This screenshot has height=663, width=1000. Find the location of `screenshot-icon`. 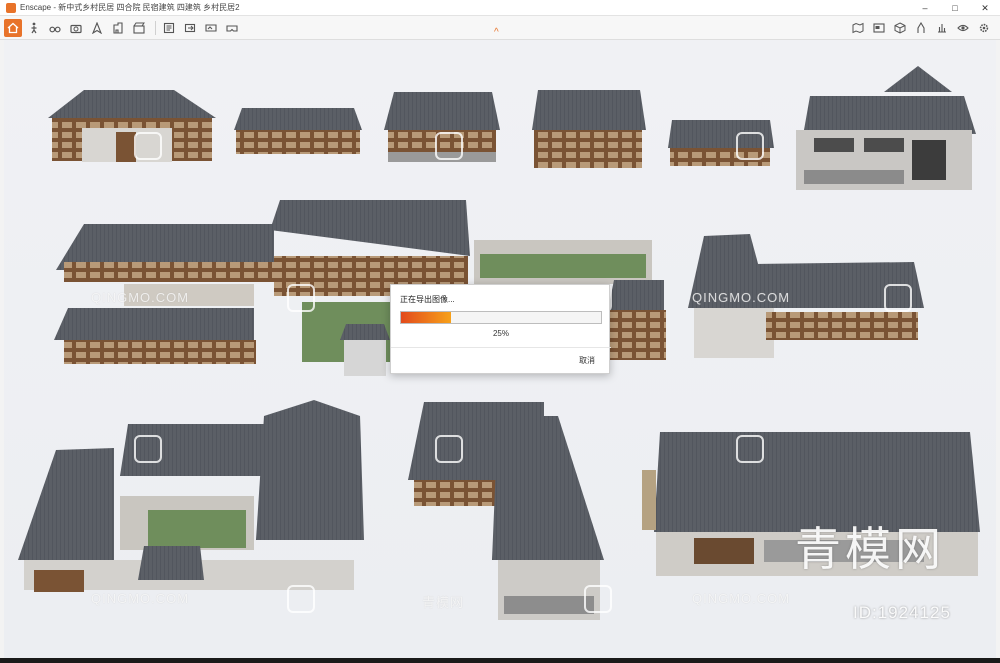

screenshot-icon is located at coordinates (118, 27).